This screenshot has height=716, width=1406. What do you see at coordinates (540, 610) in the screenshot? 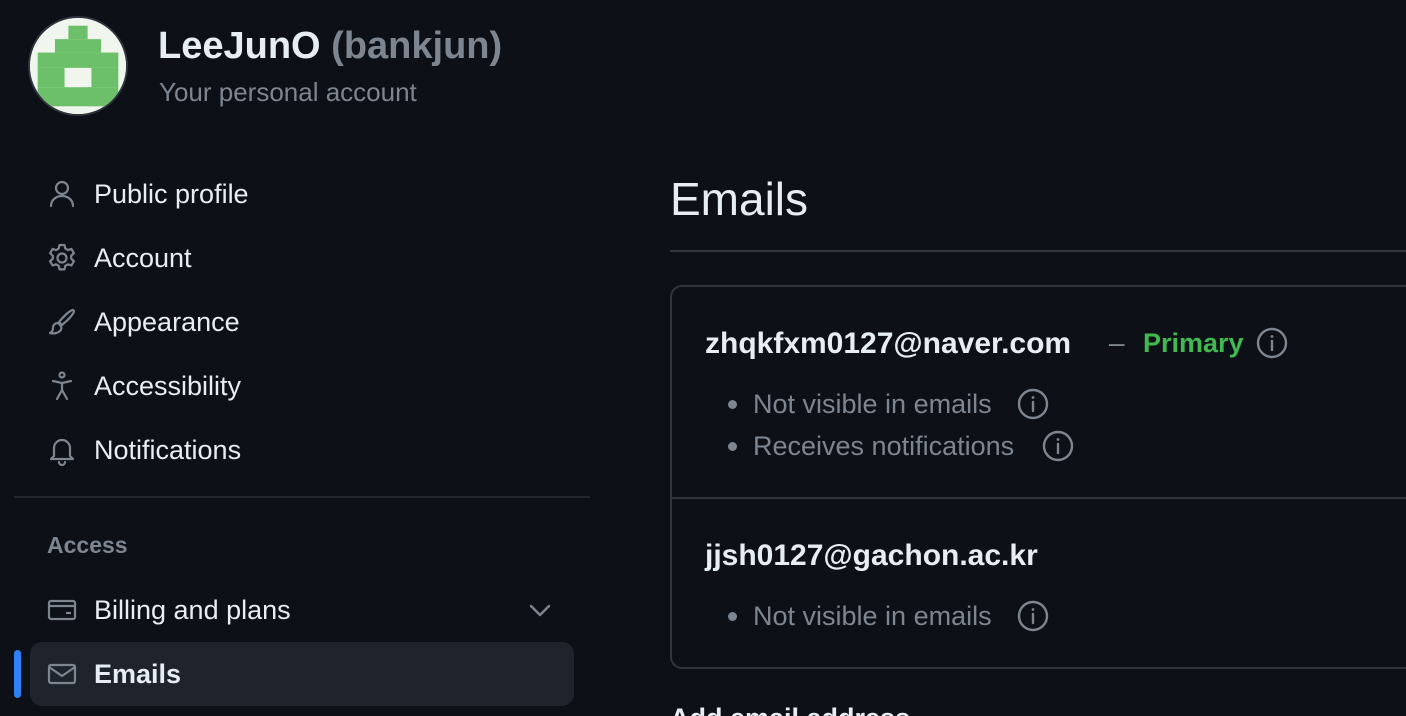
I see `chevron-down-icon` at bounding box center [540, 610].